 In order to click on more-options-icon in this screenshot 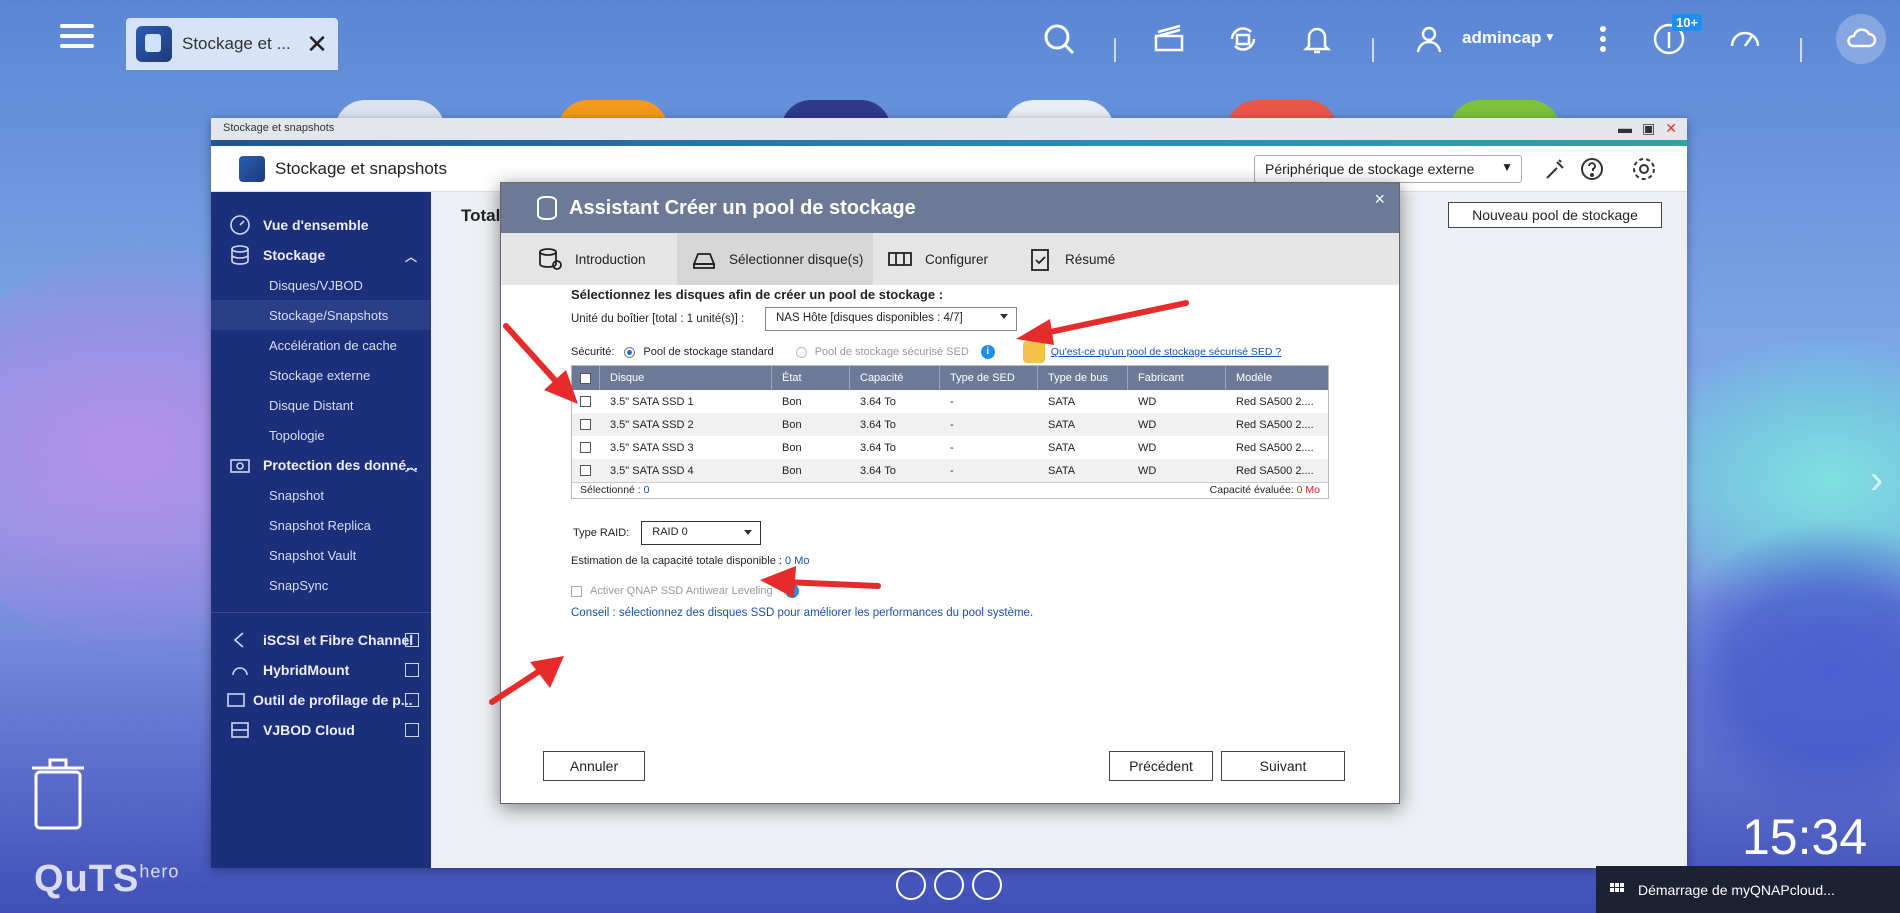, I will do `click(1603, 39)`.